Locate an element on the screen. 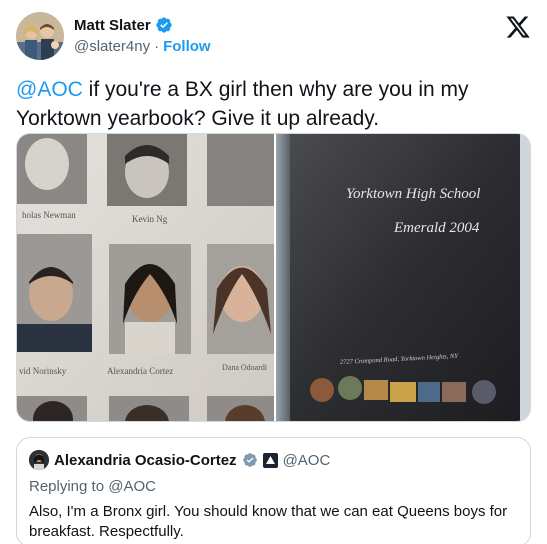 The width and height of the screenshot is (547, 544). author-handle: @slater4ny is located at coordinates (112, 46).